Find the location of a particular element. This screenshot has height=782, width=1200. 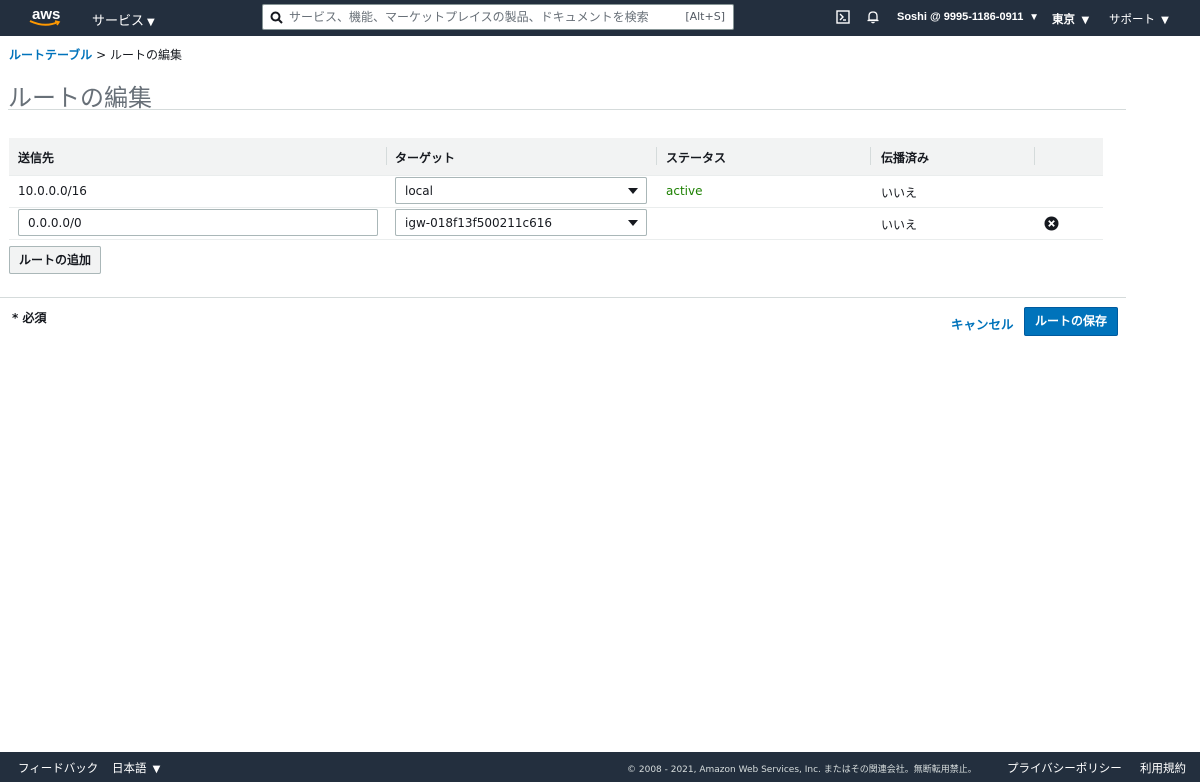

title-divider is located at coordinates (567, 109).